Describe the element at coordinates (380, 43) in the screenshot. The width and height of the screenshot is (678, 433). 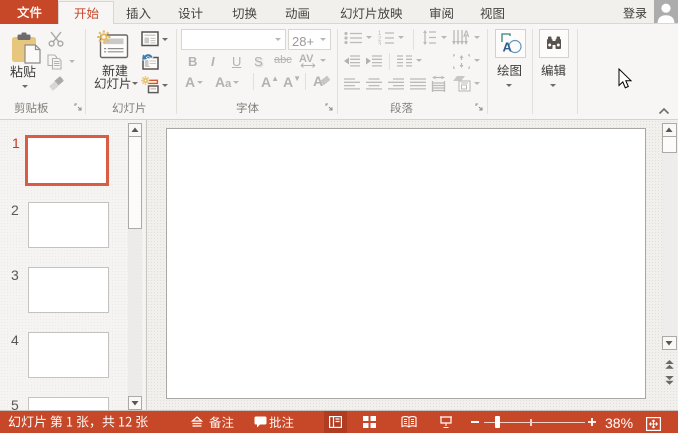
I see `svg-text: 3` at that location.